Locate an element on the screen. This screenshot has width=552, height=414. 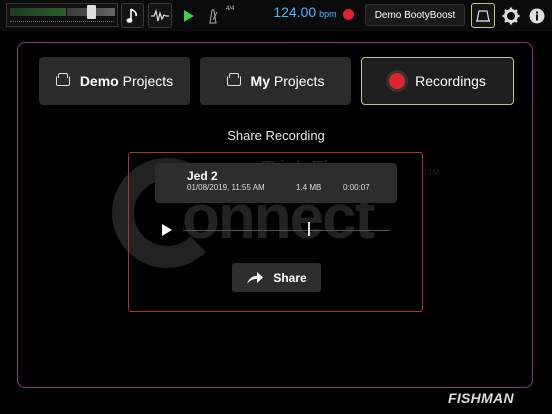
tab-demo-projects: Demo Projects is located at coordinates (114, 81).